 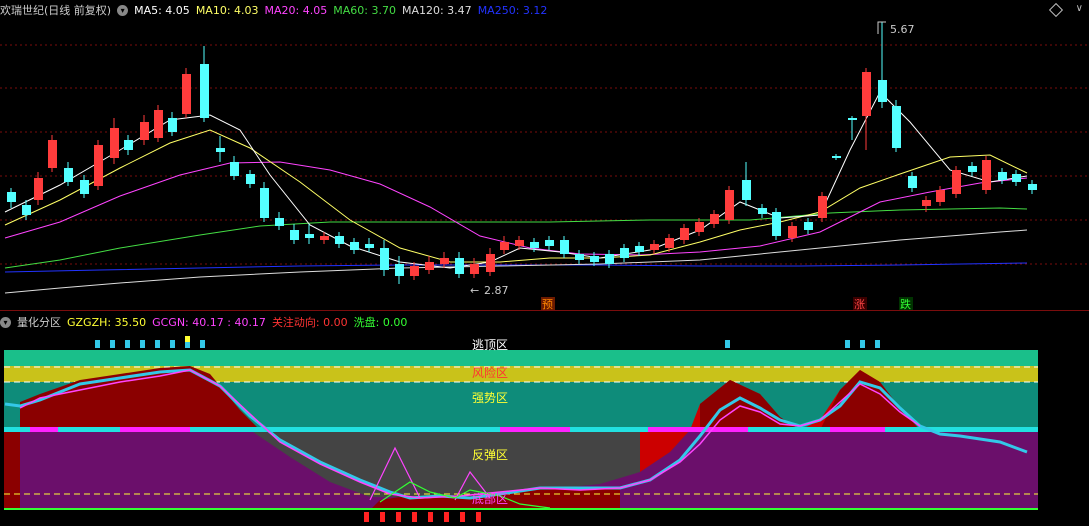 I want to click on zone-label-strong: 强势区, so click(x=490, y=398).